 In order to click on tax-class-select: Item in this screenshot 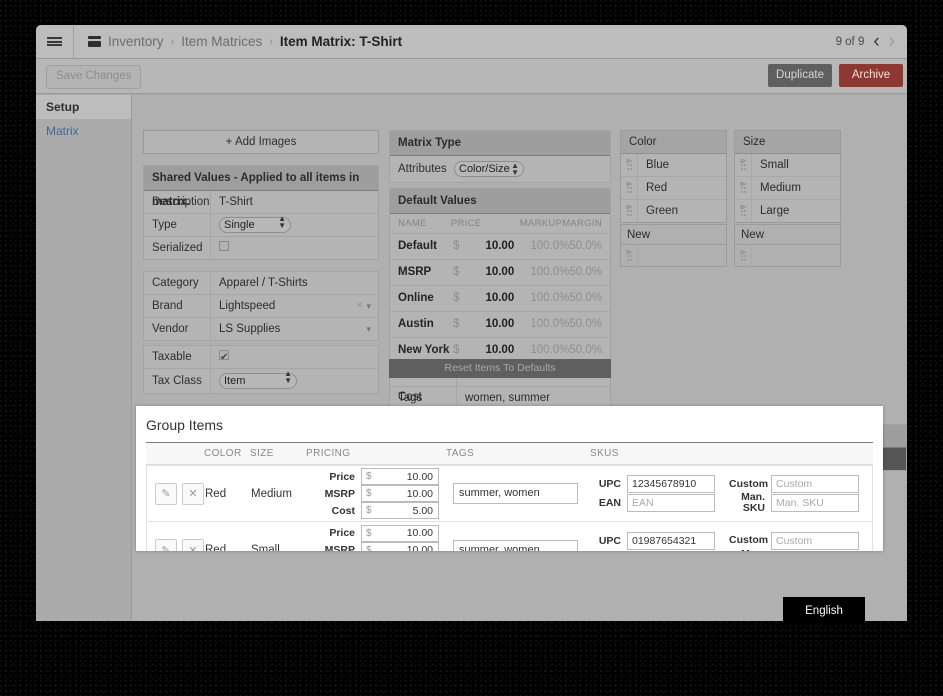, I will do `click(258, 381)`.